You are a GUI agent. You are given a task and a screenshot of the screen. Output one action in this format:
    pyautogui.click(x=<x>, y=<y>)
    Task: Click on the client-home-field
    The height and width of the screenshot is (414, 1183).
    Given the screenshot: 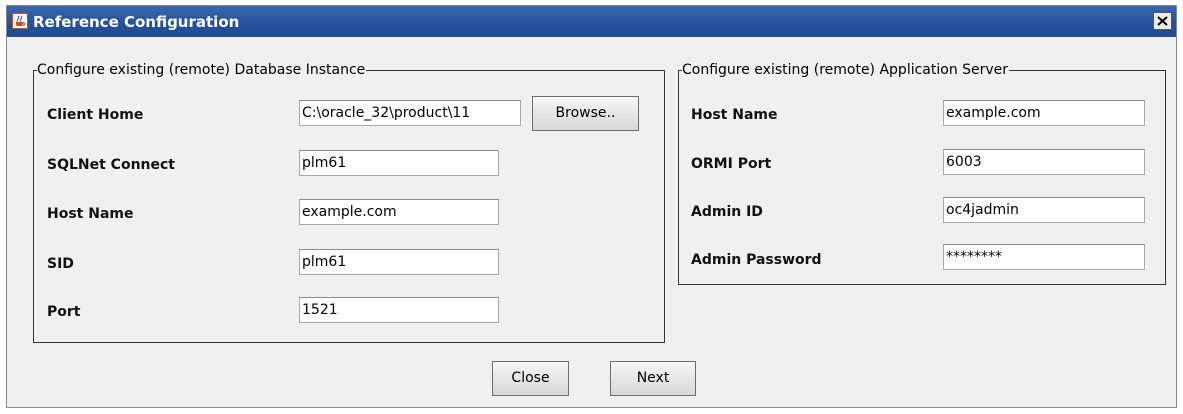 What is the action you would take?
    pyautogui.click(x=410, y=113)
    